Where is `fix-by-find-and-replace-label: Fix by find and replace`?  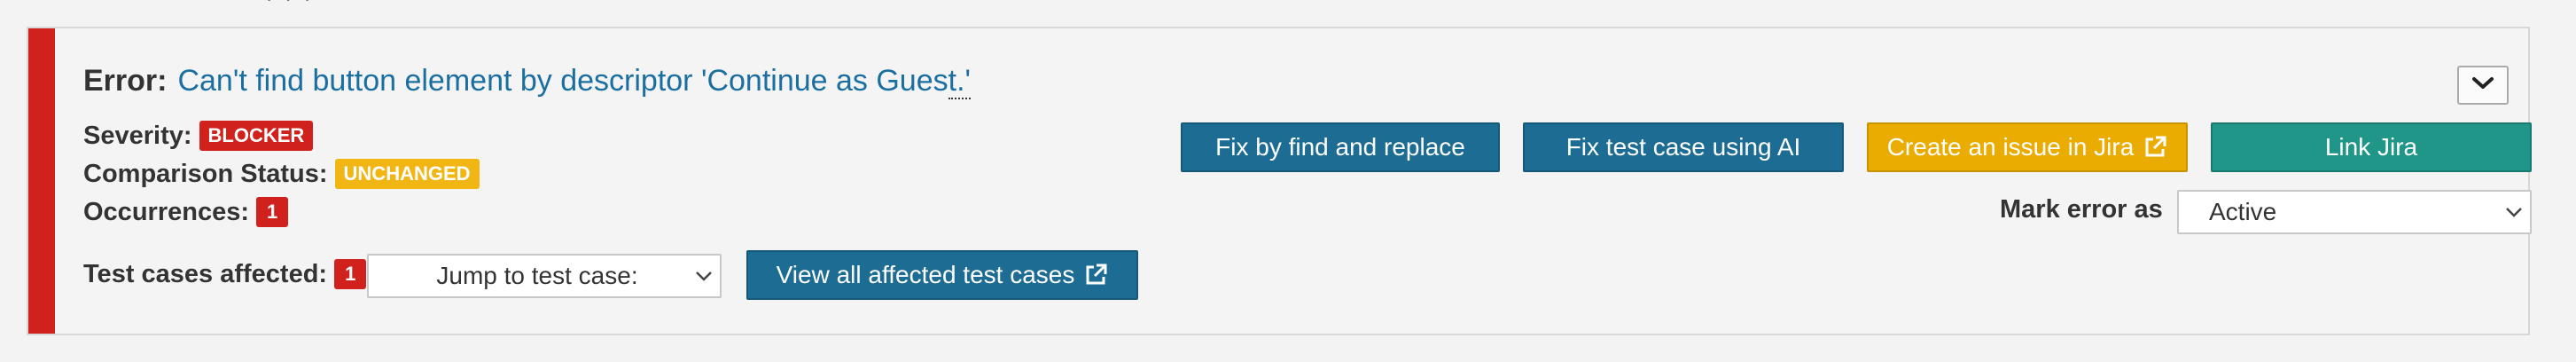 fix-by-find-and-replace-label: Fix by find and replace is located at coordinates (1340, 147).